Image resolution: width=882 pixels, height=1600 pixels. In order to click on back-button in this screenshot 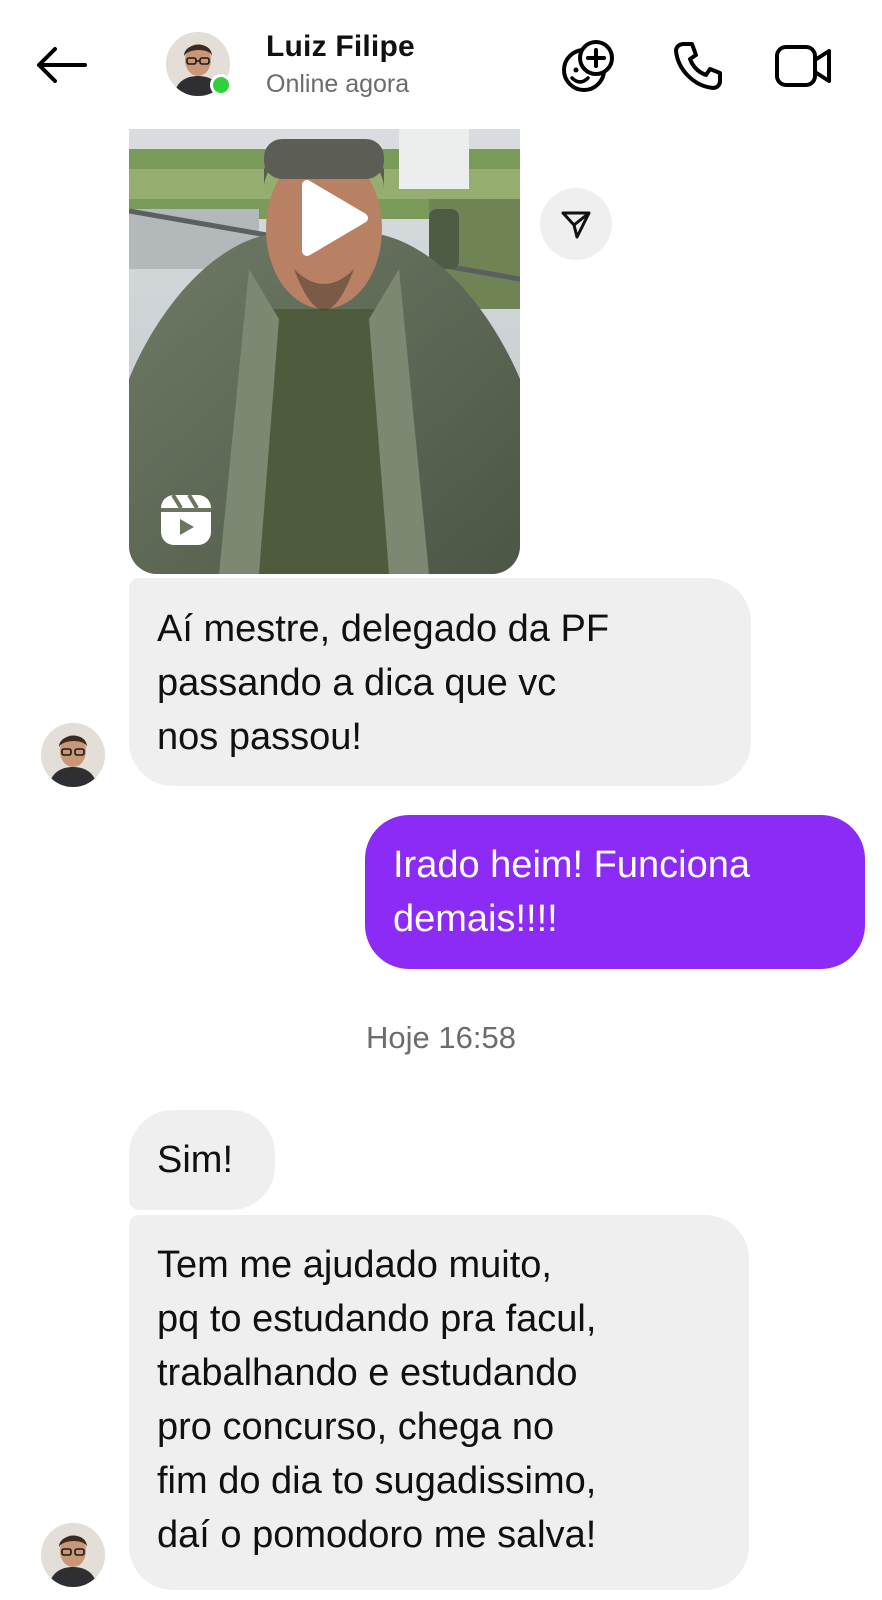, I will do `click(61, 65)`.